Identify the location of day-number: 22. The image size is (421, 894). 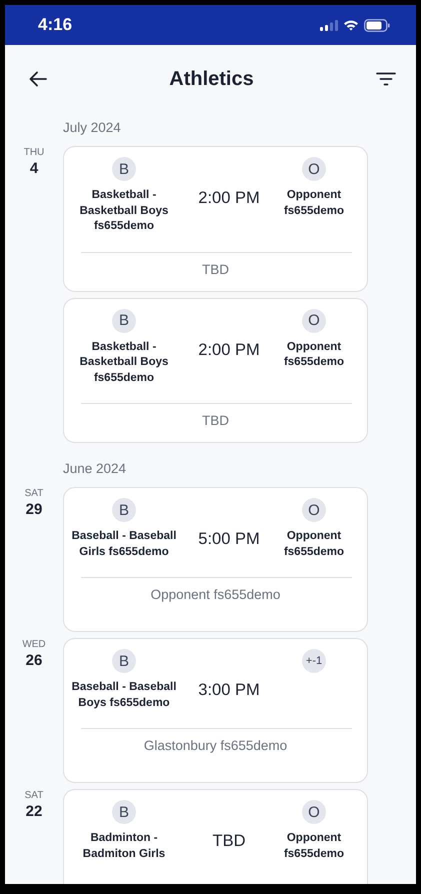
(34, 811).